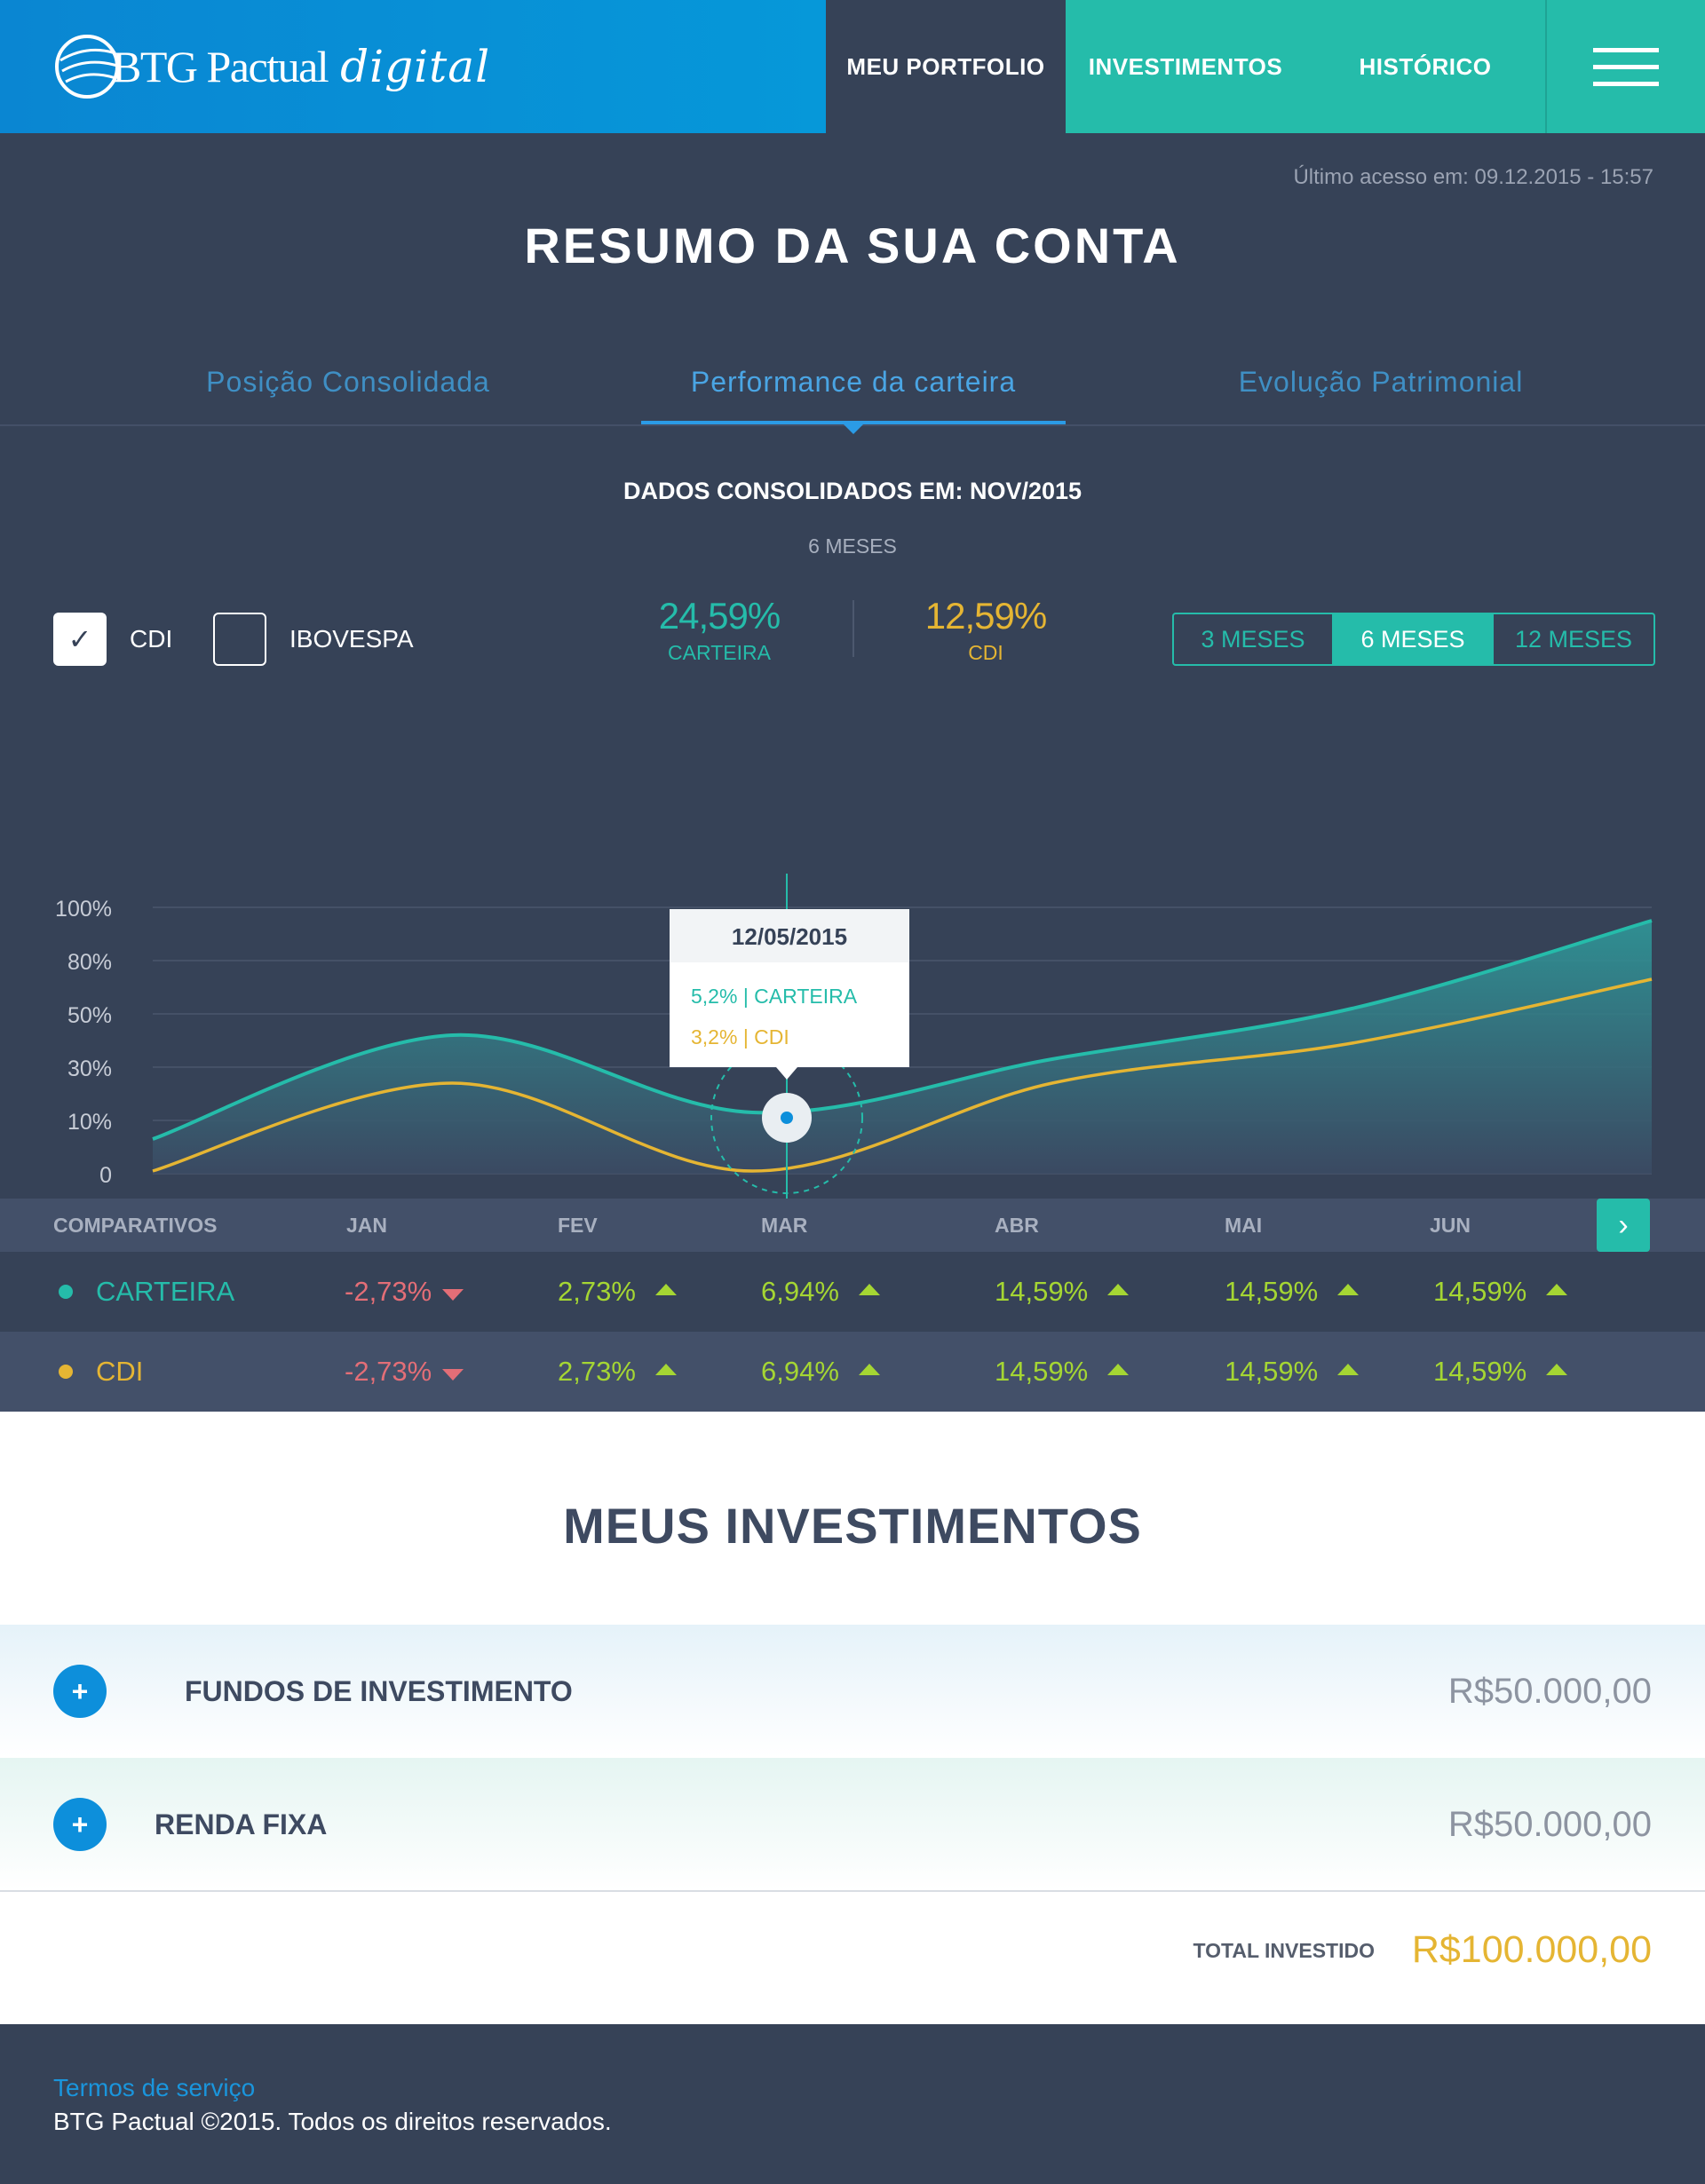  I want to click on active-tab-caret, so click(854, 429).